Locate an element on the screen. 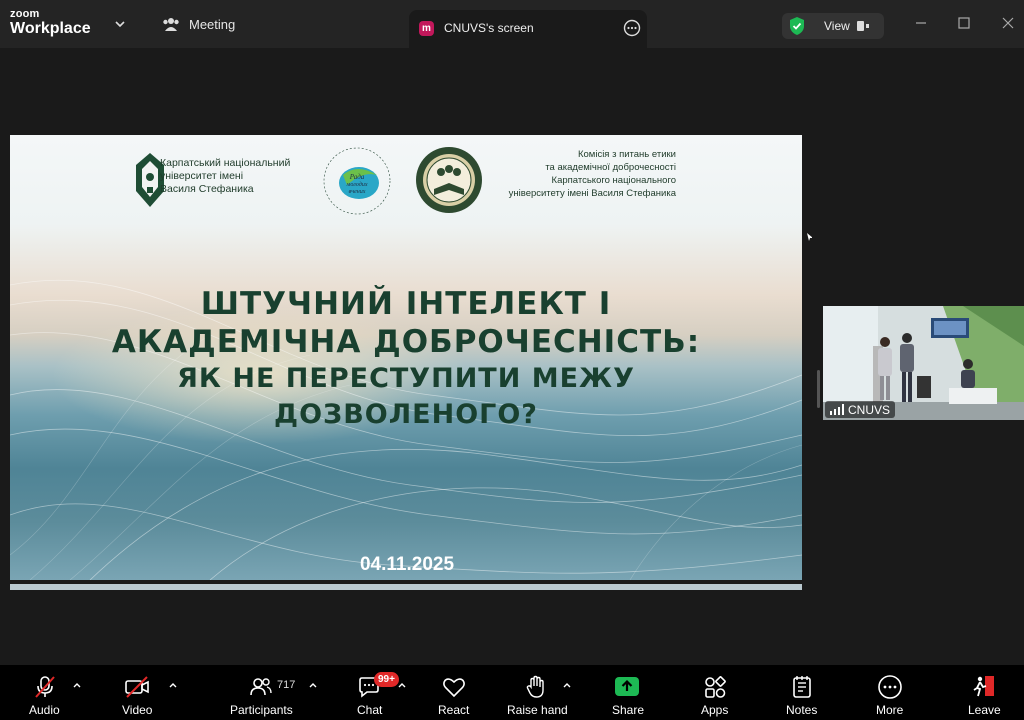 This screenshot has width=1024, height=720. raise-hand-options-caret-icon is located at coordinates (567, 685).